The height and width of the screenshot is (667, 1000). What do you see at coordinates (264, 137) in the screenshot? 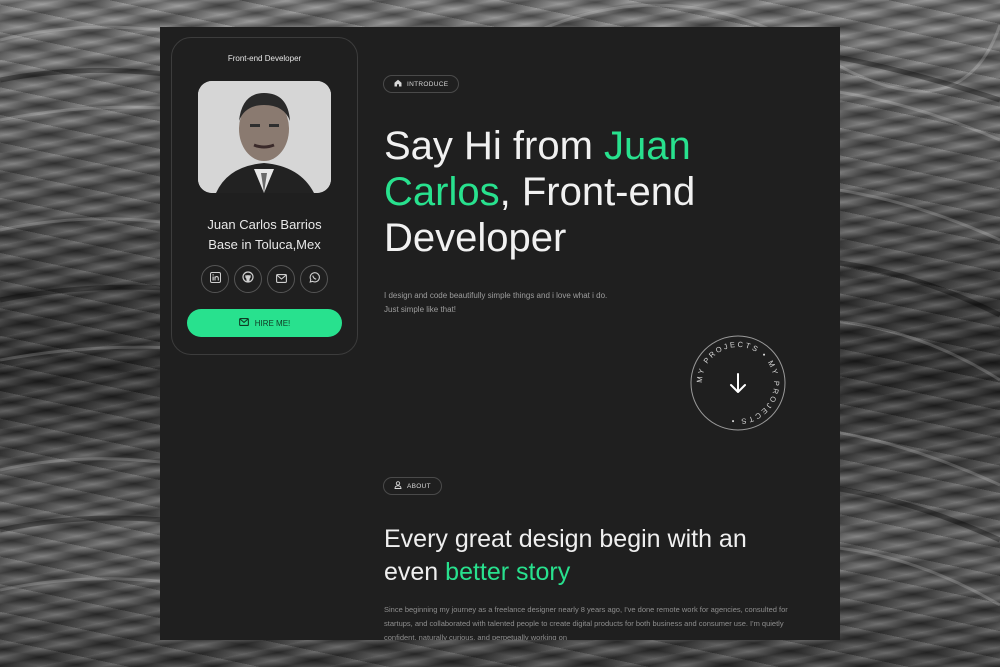
I see `avatar` at bounding box center [264, 137].